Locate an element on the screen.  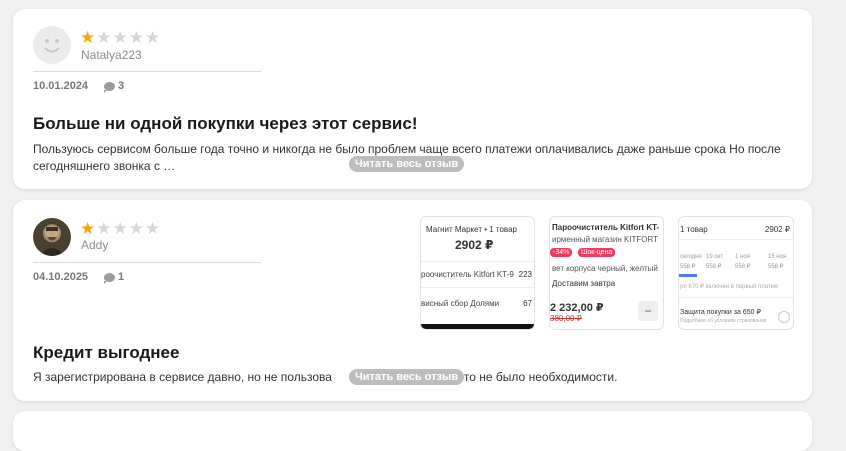
minus-icon: − is located at coordinates (648, 311).